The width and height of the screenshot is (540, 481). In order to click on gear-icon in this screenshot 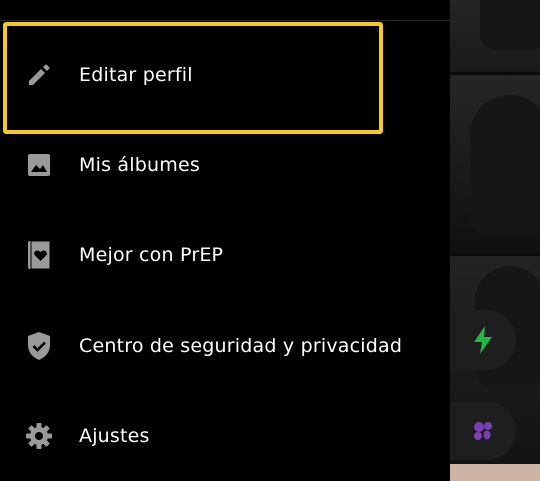, I will do `click(39, 436)`.